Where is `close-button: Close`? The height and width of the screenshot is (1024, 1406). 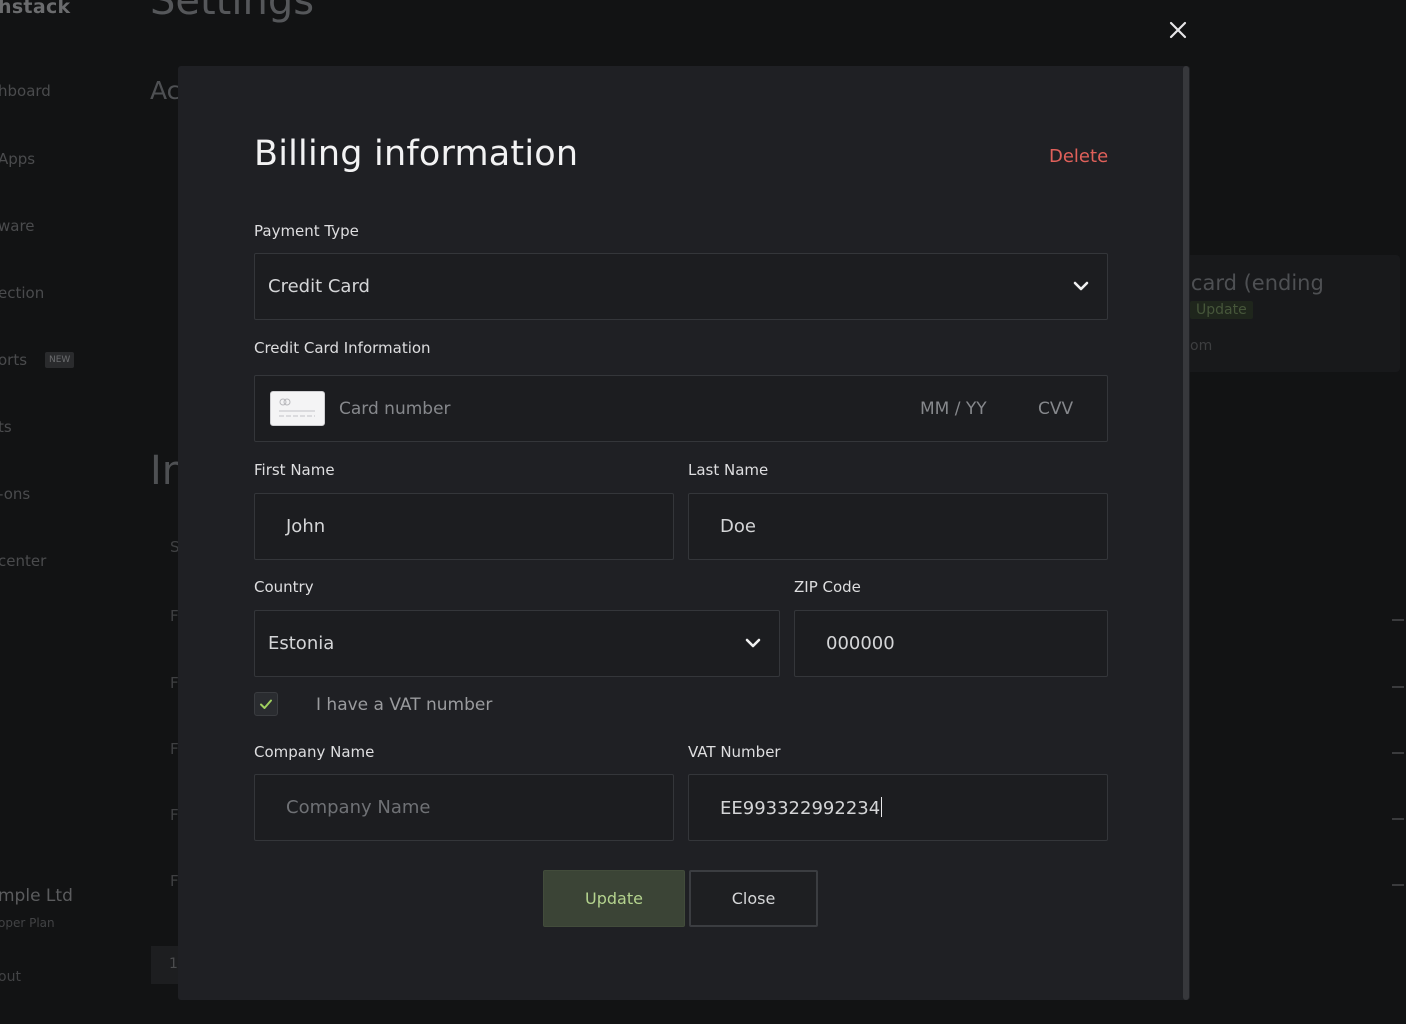
close-button: Close is located at coordinates (753, 898).